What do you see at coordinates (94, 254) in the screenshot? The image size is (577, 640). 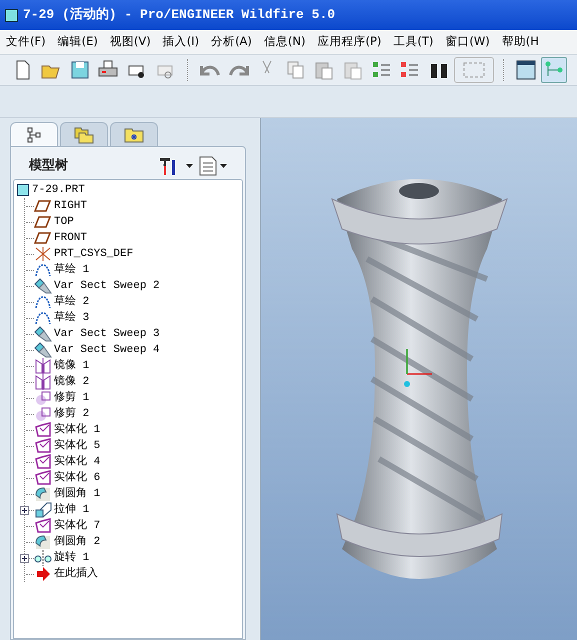 I see `tree-item: PRT_CSYS_DEF` at bounding box center [94, 254].